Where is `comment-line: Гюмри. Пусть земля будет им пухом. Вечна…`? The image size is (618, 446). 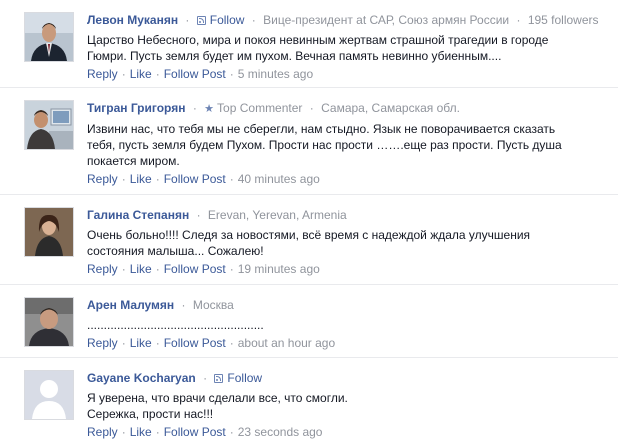 comment-line: Гюмри. Пусть земля будет им пухом. Вечна… is located at coordinates (294, 56).